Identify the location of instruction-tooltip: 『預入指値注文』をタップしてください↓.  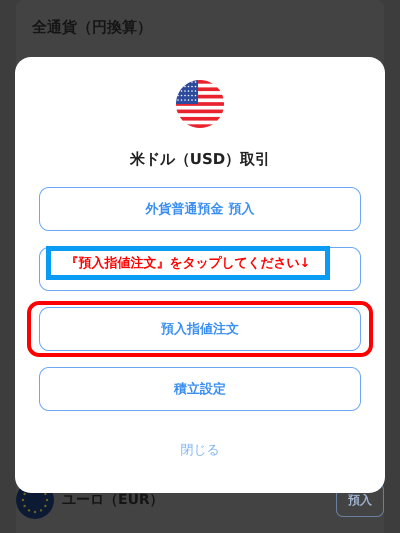
(188, 263).